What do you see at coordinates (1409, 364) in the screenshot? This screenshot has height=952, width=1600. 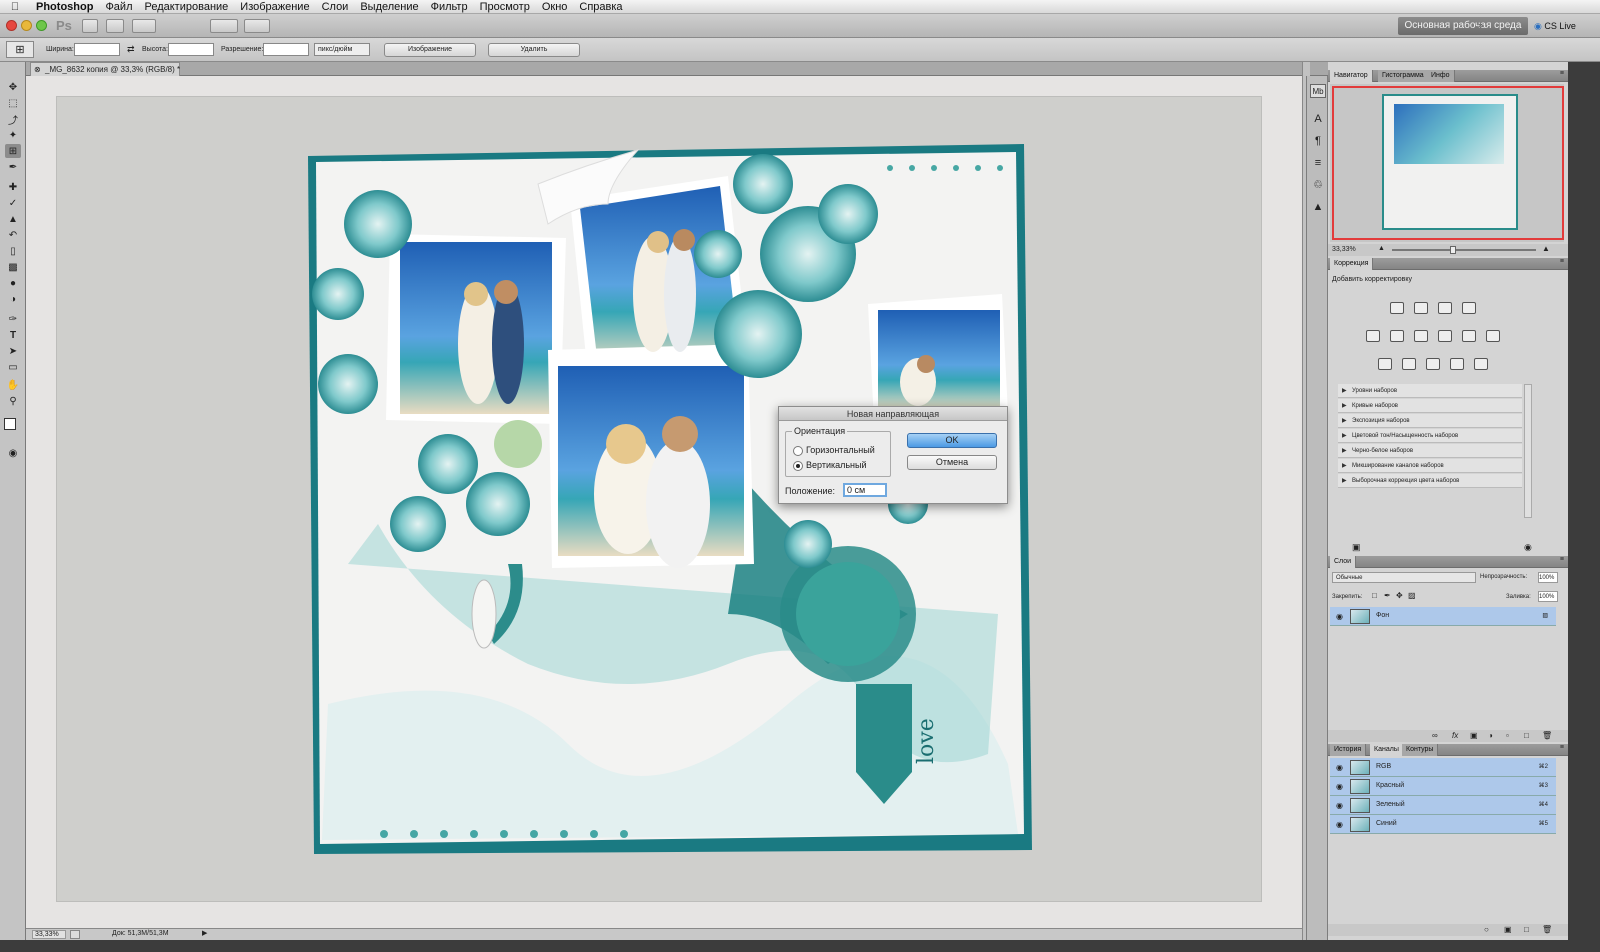 I see `posterize-icon` at bounding box center [1409, 364].